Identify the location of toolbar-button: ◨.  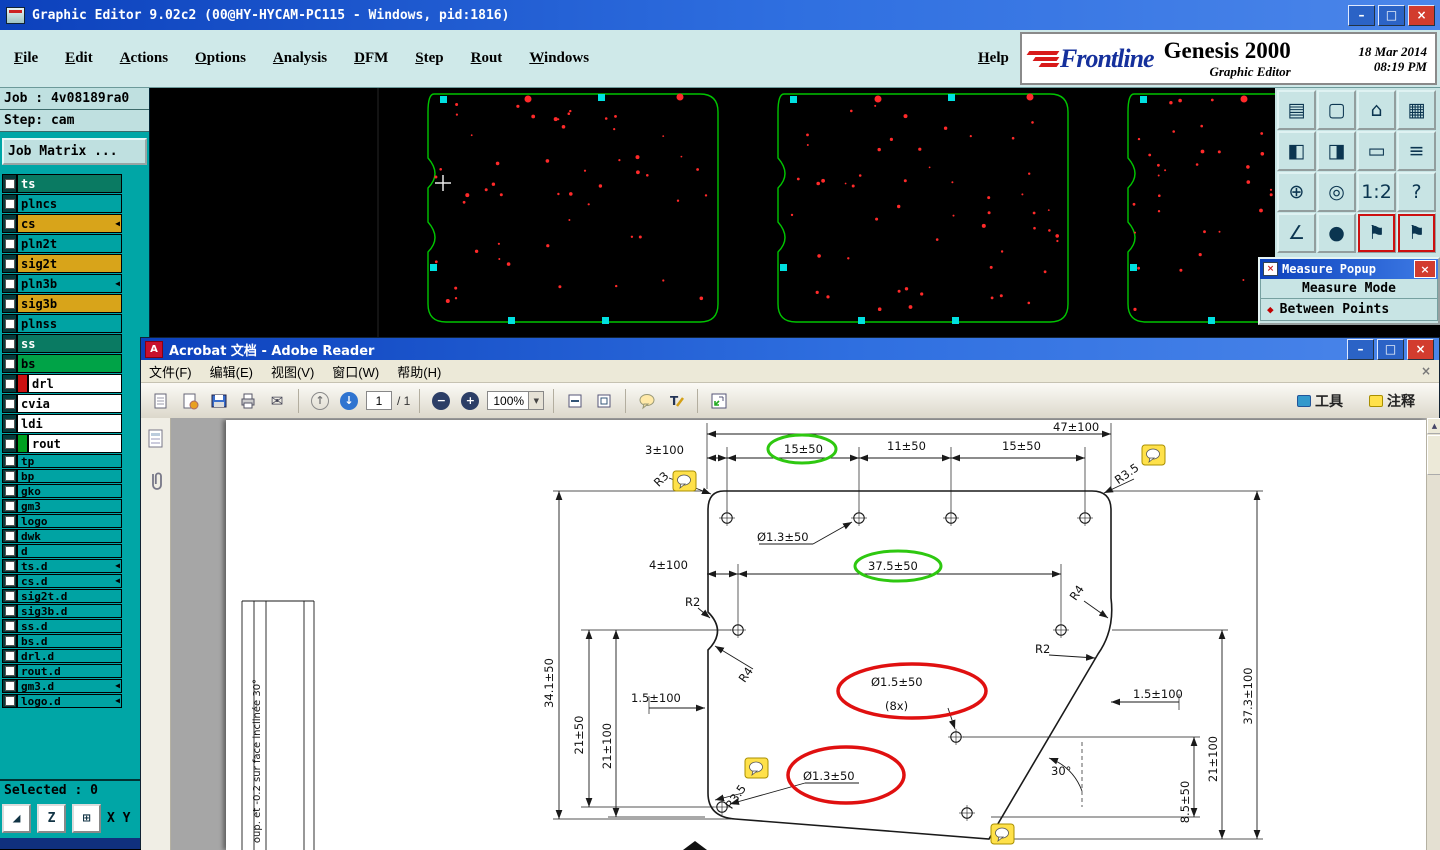
(1336, 151).